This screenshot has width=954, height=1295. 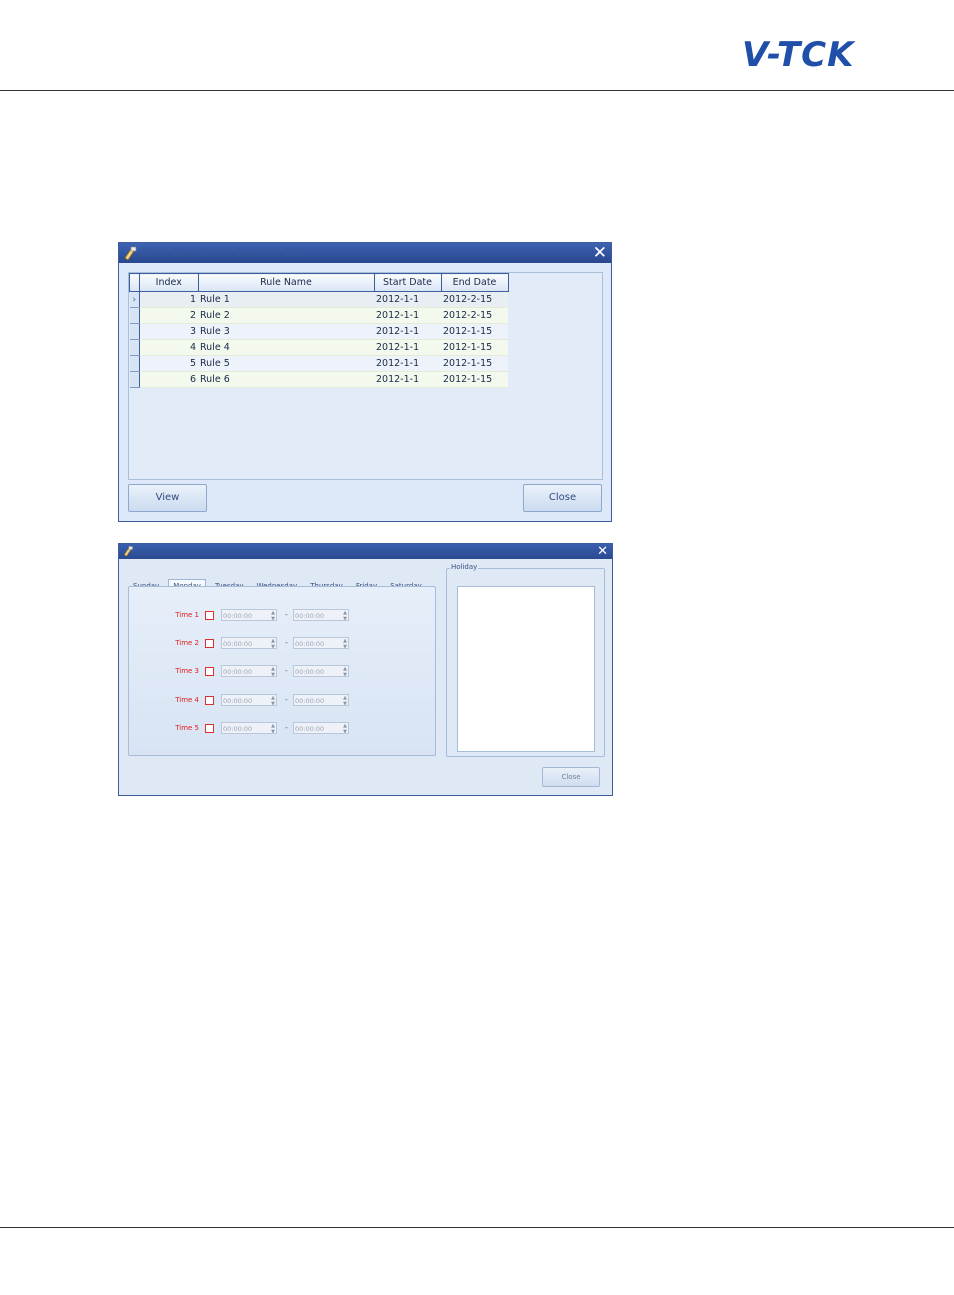 What do you see at coordinates (286, 363) in the screenshot?
I see `cell-rule-name: Rule 5` at bounding box center [286, 363].